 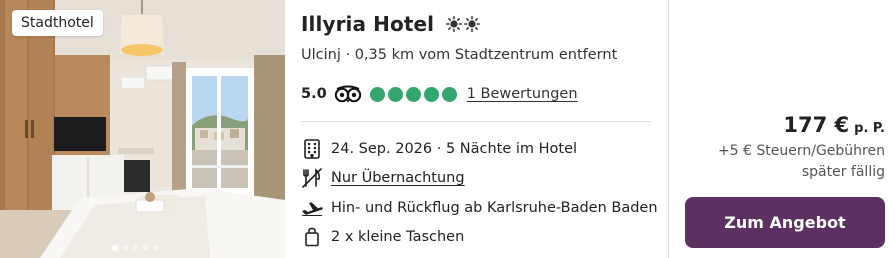 I want to click on reviews-link: 1 Bewertungen, so click(x=522, y=94).